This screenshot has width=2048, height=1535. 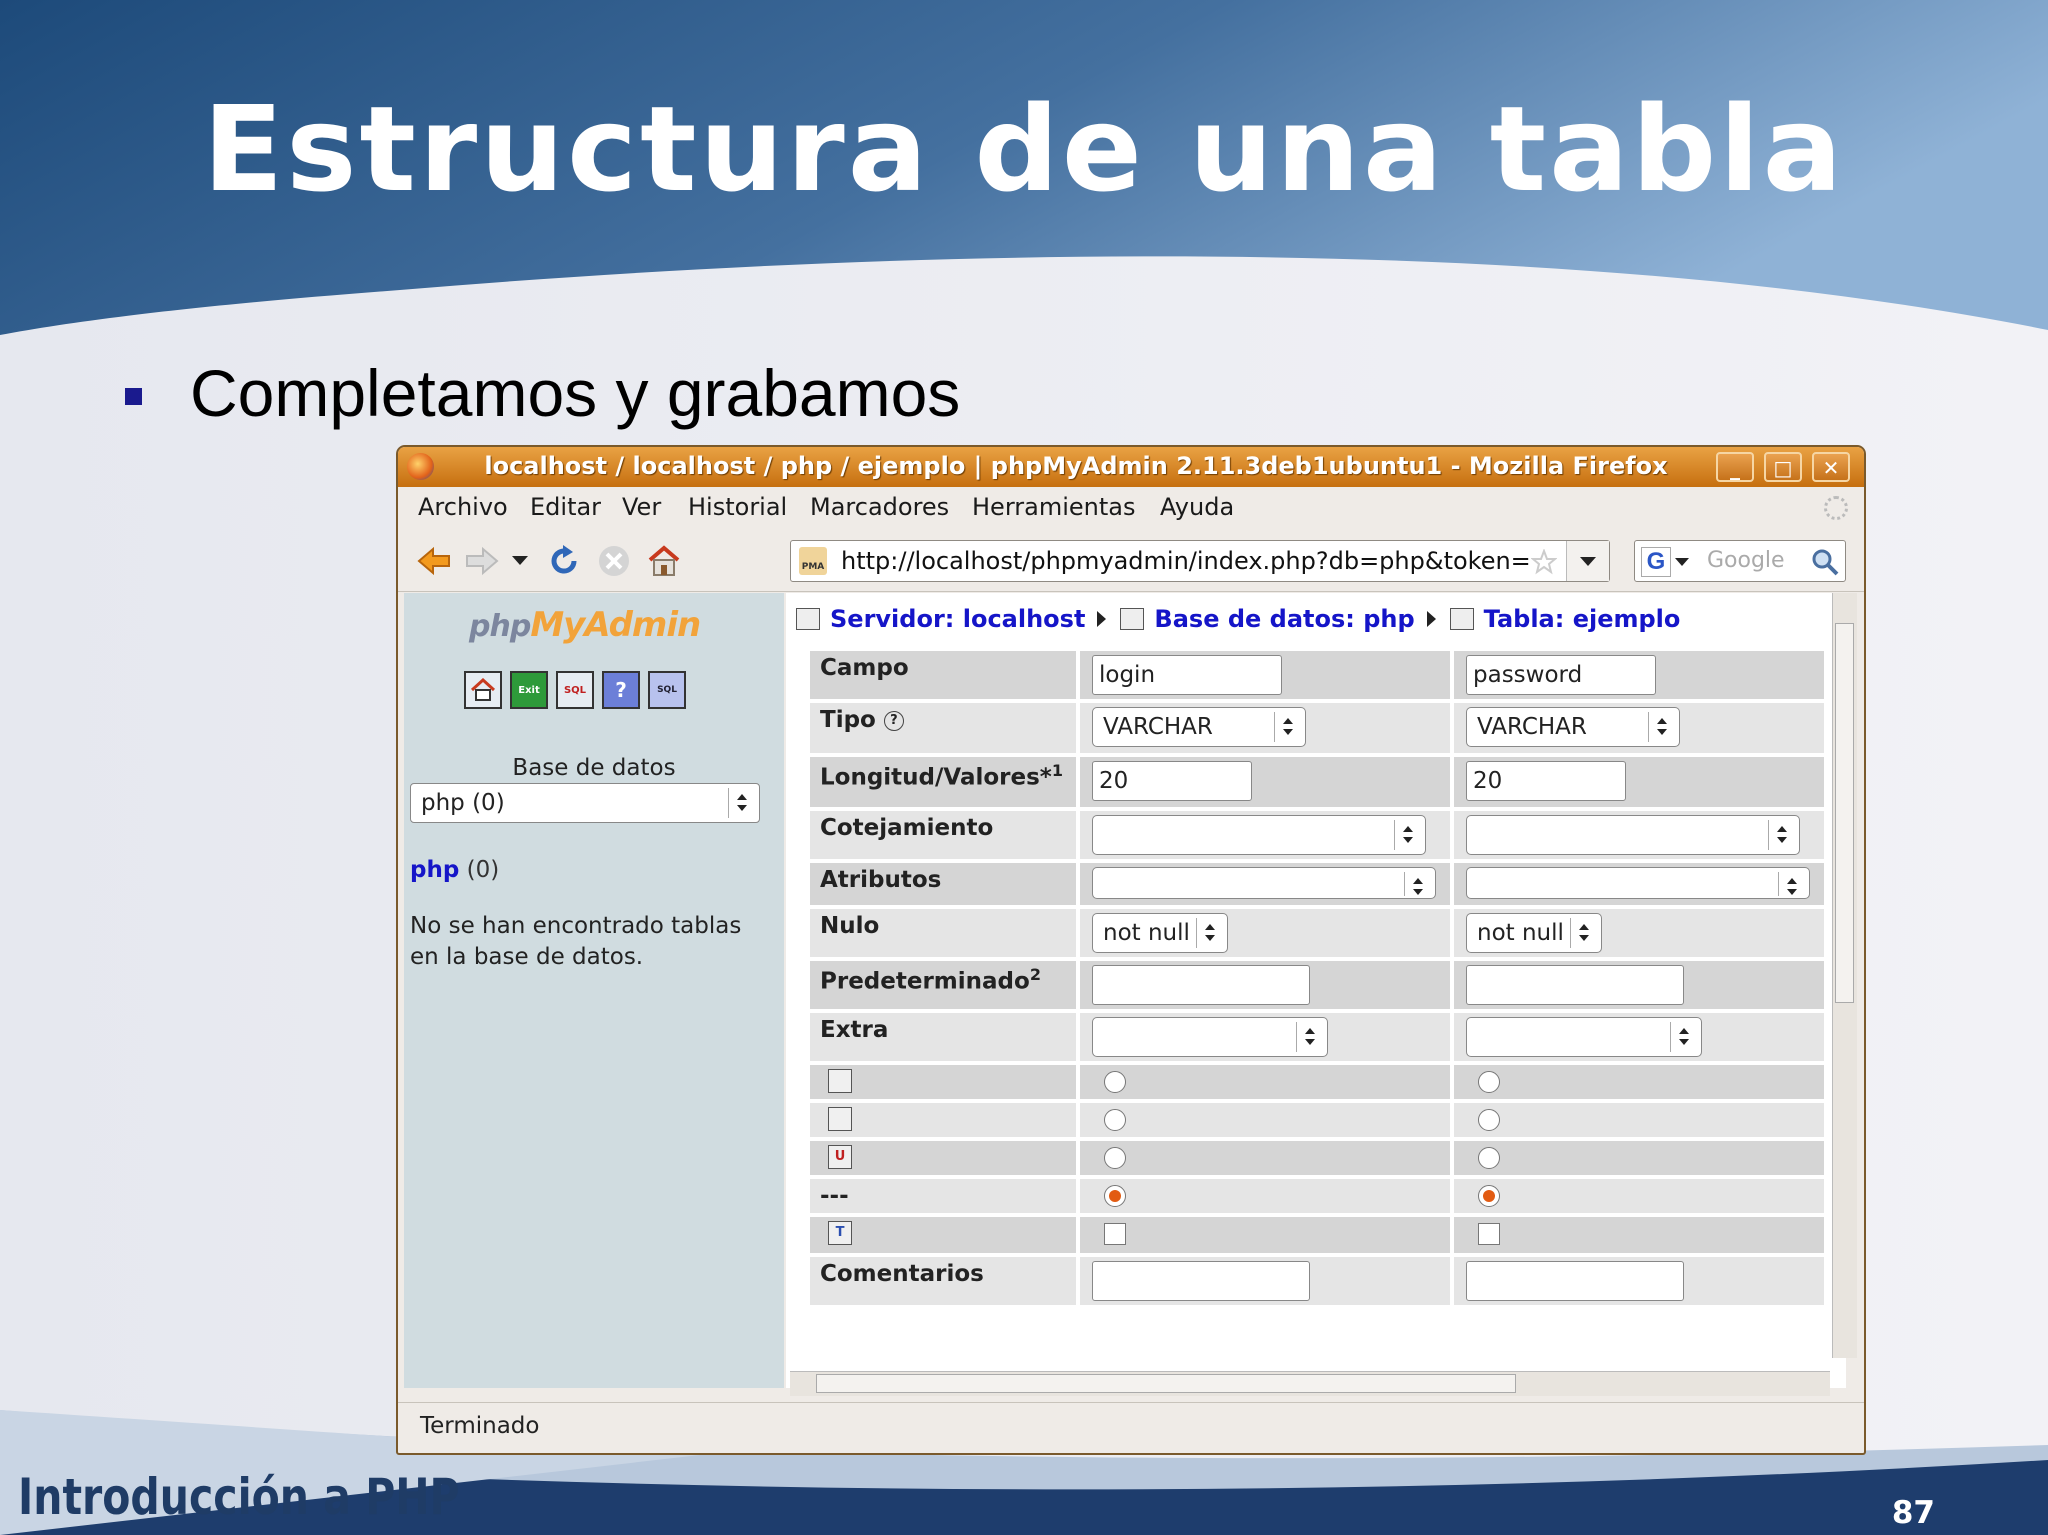 I want to click on reload-icon, so click(x=564, y=561).